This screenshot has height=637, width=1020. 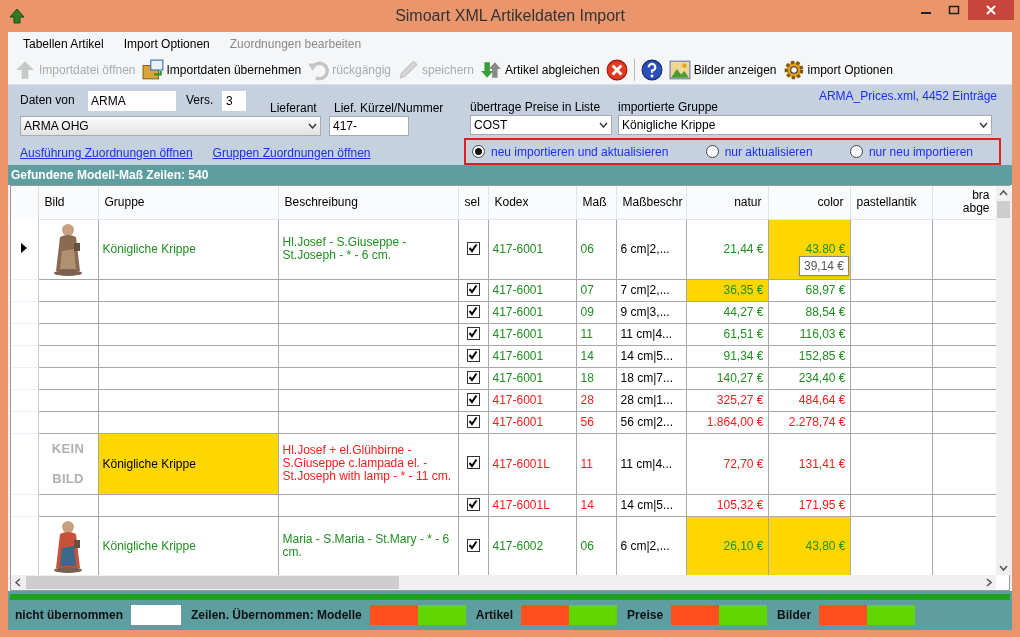 What do you see at coordinates (188, 463) in the screenshot?
I see `table-cell: Königliche Krippe` at bounding box center [188, 463].